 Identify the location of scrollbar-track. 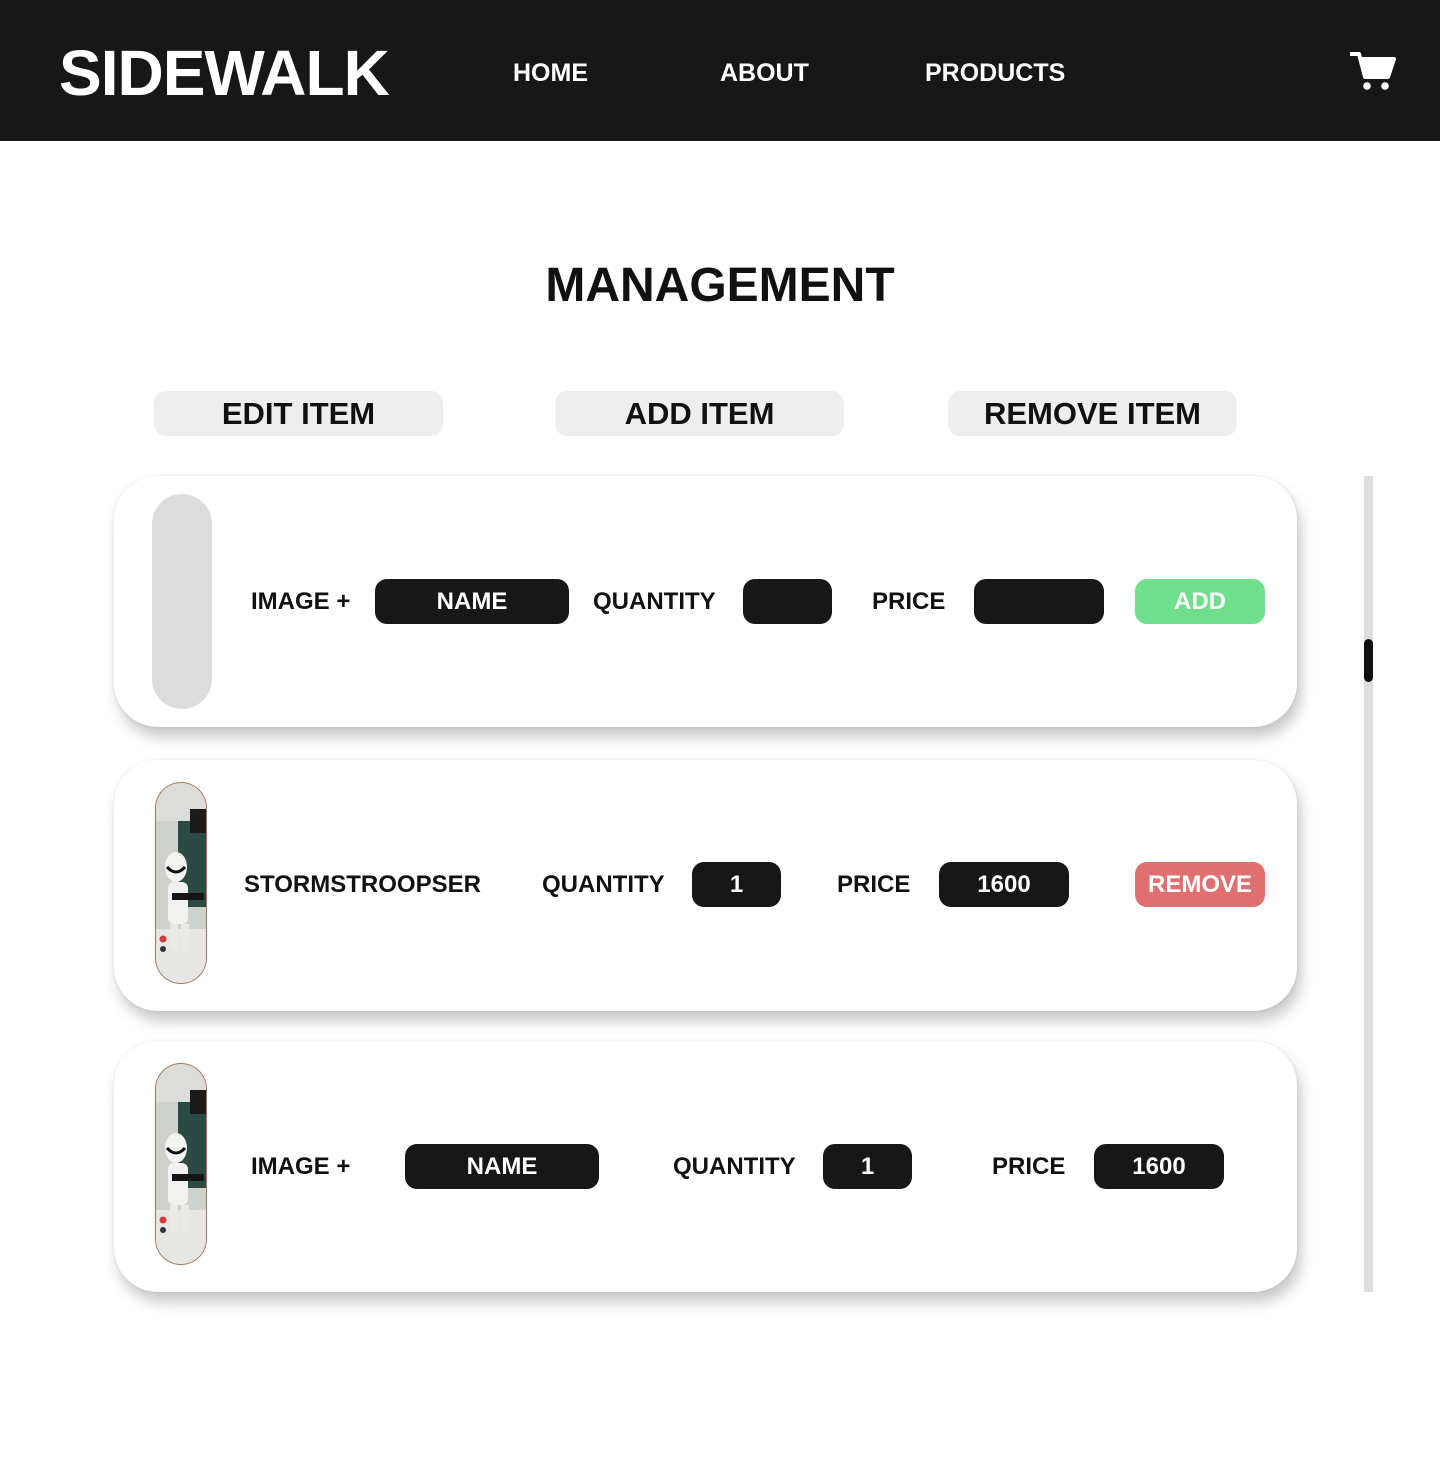
(1368, 884).